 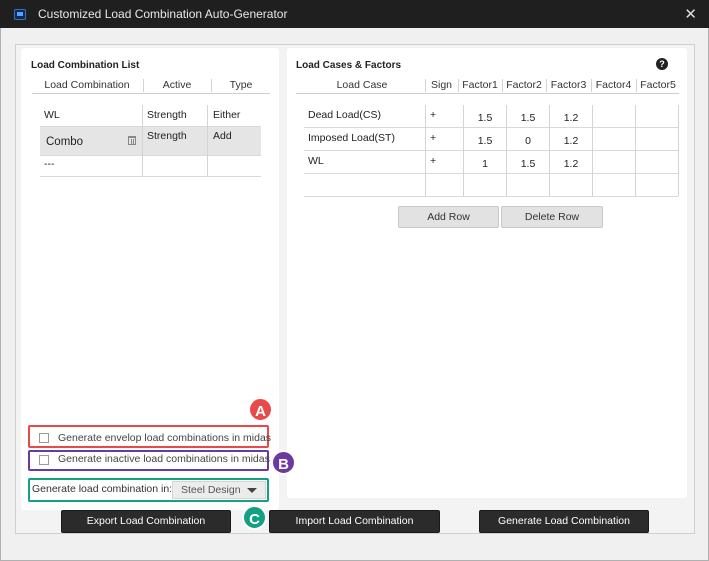 I want to click on load-combination-list-title: Load Combination List, so click(x=85, y=65).